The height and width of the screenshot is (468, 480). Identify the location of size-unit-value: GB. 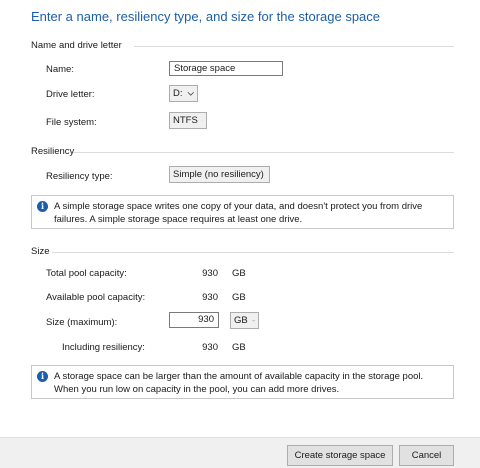
(241, 320).